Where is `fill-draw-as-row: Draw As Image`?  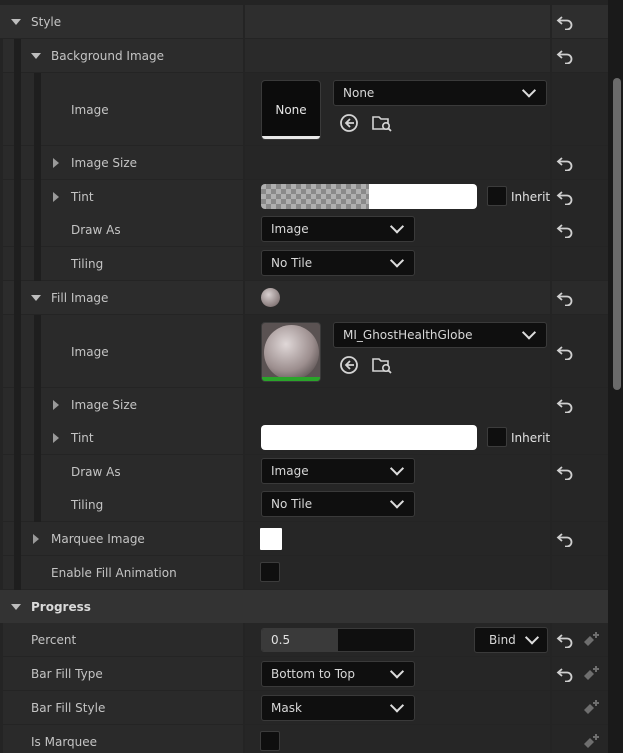 fill-draw-as-row: Draw As Image is located at coordinates (304, 472).